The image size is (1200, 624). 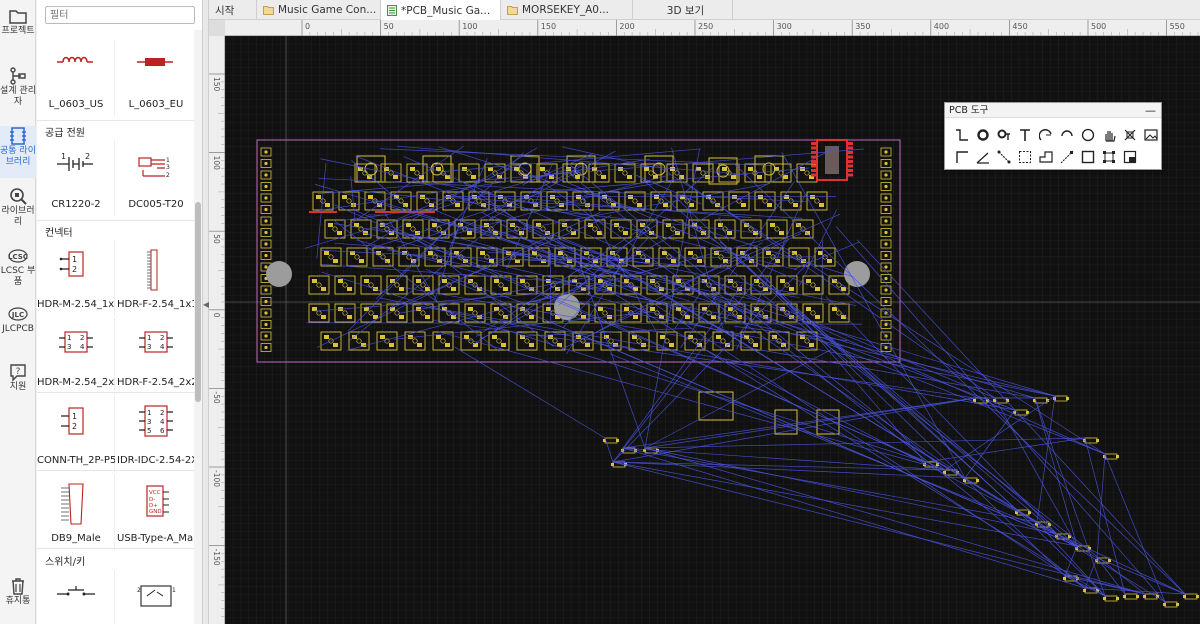 What do you see at coordinates (941, 26) in the screenshot?
I see `ruler-x-label: 400` at bounding box center [941, 26].